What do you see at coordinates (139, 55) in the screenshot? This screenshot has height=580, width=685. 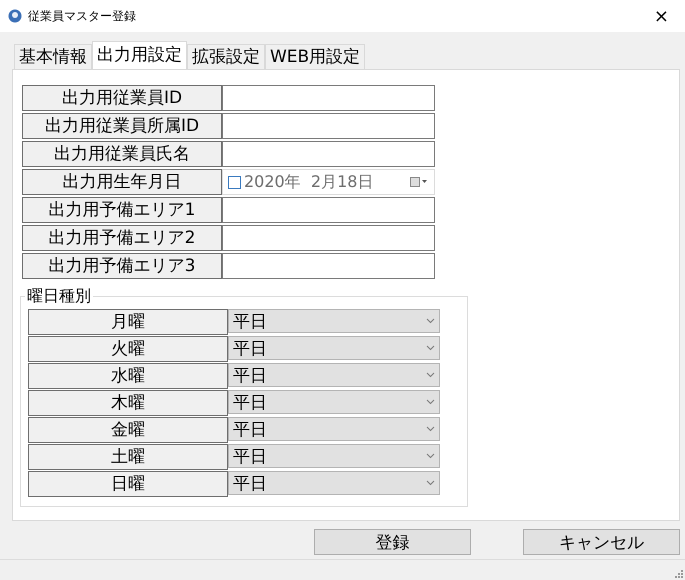 I see `tab: 出力用設定` at bounding box center [139, 55].